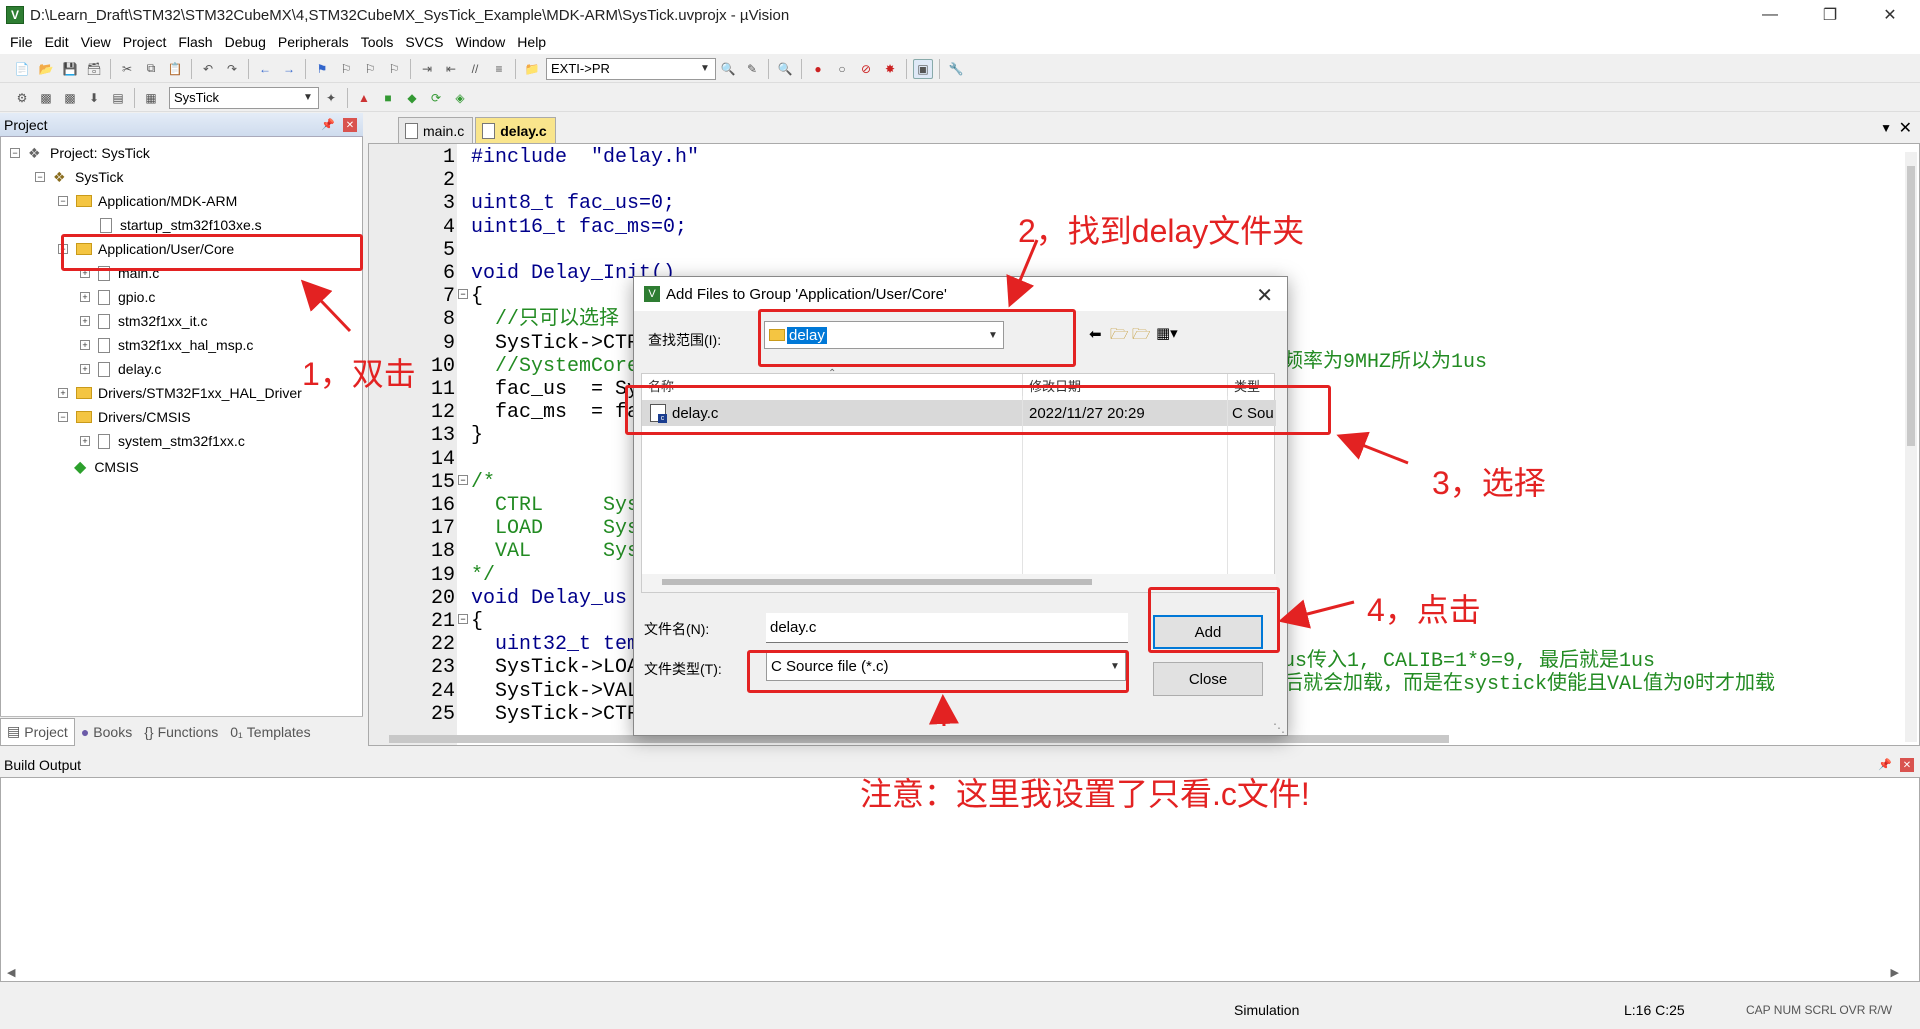 This screenshot has width=1920, height=1029. What do you see at coordinates (359, 374) in the screenshot?
I see `annotation-step1: 1，双击` at bounding box center [359, 374].